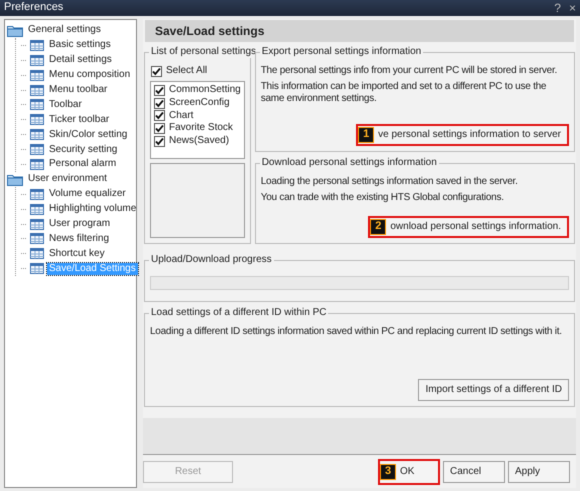 This screenshot has height=491, width=580. What do you see at coordinates (65, 104) in the screenshot?
I see `tree-item: Toolbar` at bounding box center [65, 104].